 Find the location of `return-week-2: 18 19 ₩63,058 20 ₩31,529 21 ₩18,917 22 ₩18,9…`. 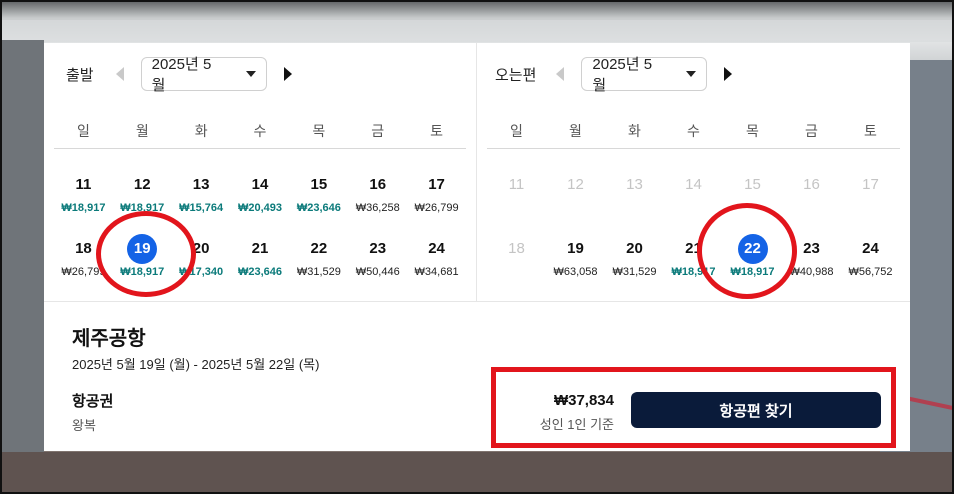

return-week-2: 18 19 ₩63,058 20 ₩31,529 21 ₩18,917 22 ₩18,9… is located at coordinates (693, 255).